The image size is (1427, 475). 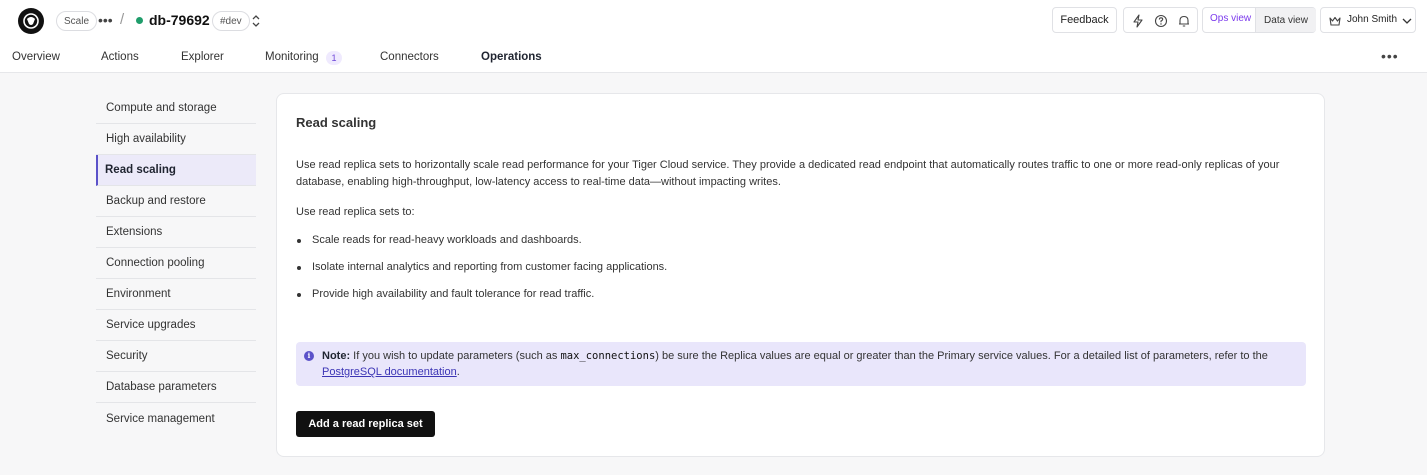 What do you see at coordinates (1407, 21) in the screenshot?
I see `chevron-down-icon` at bounding box center [1407, 21].